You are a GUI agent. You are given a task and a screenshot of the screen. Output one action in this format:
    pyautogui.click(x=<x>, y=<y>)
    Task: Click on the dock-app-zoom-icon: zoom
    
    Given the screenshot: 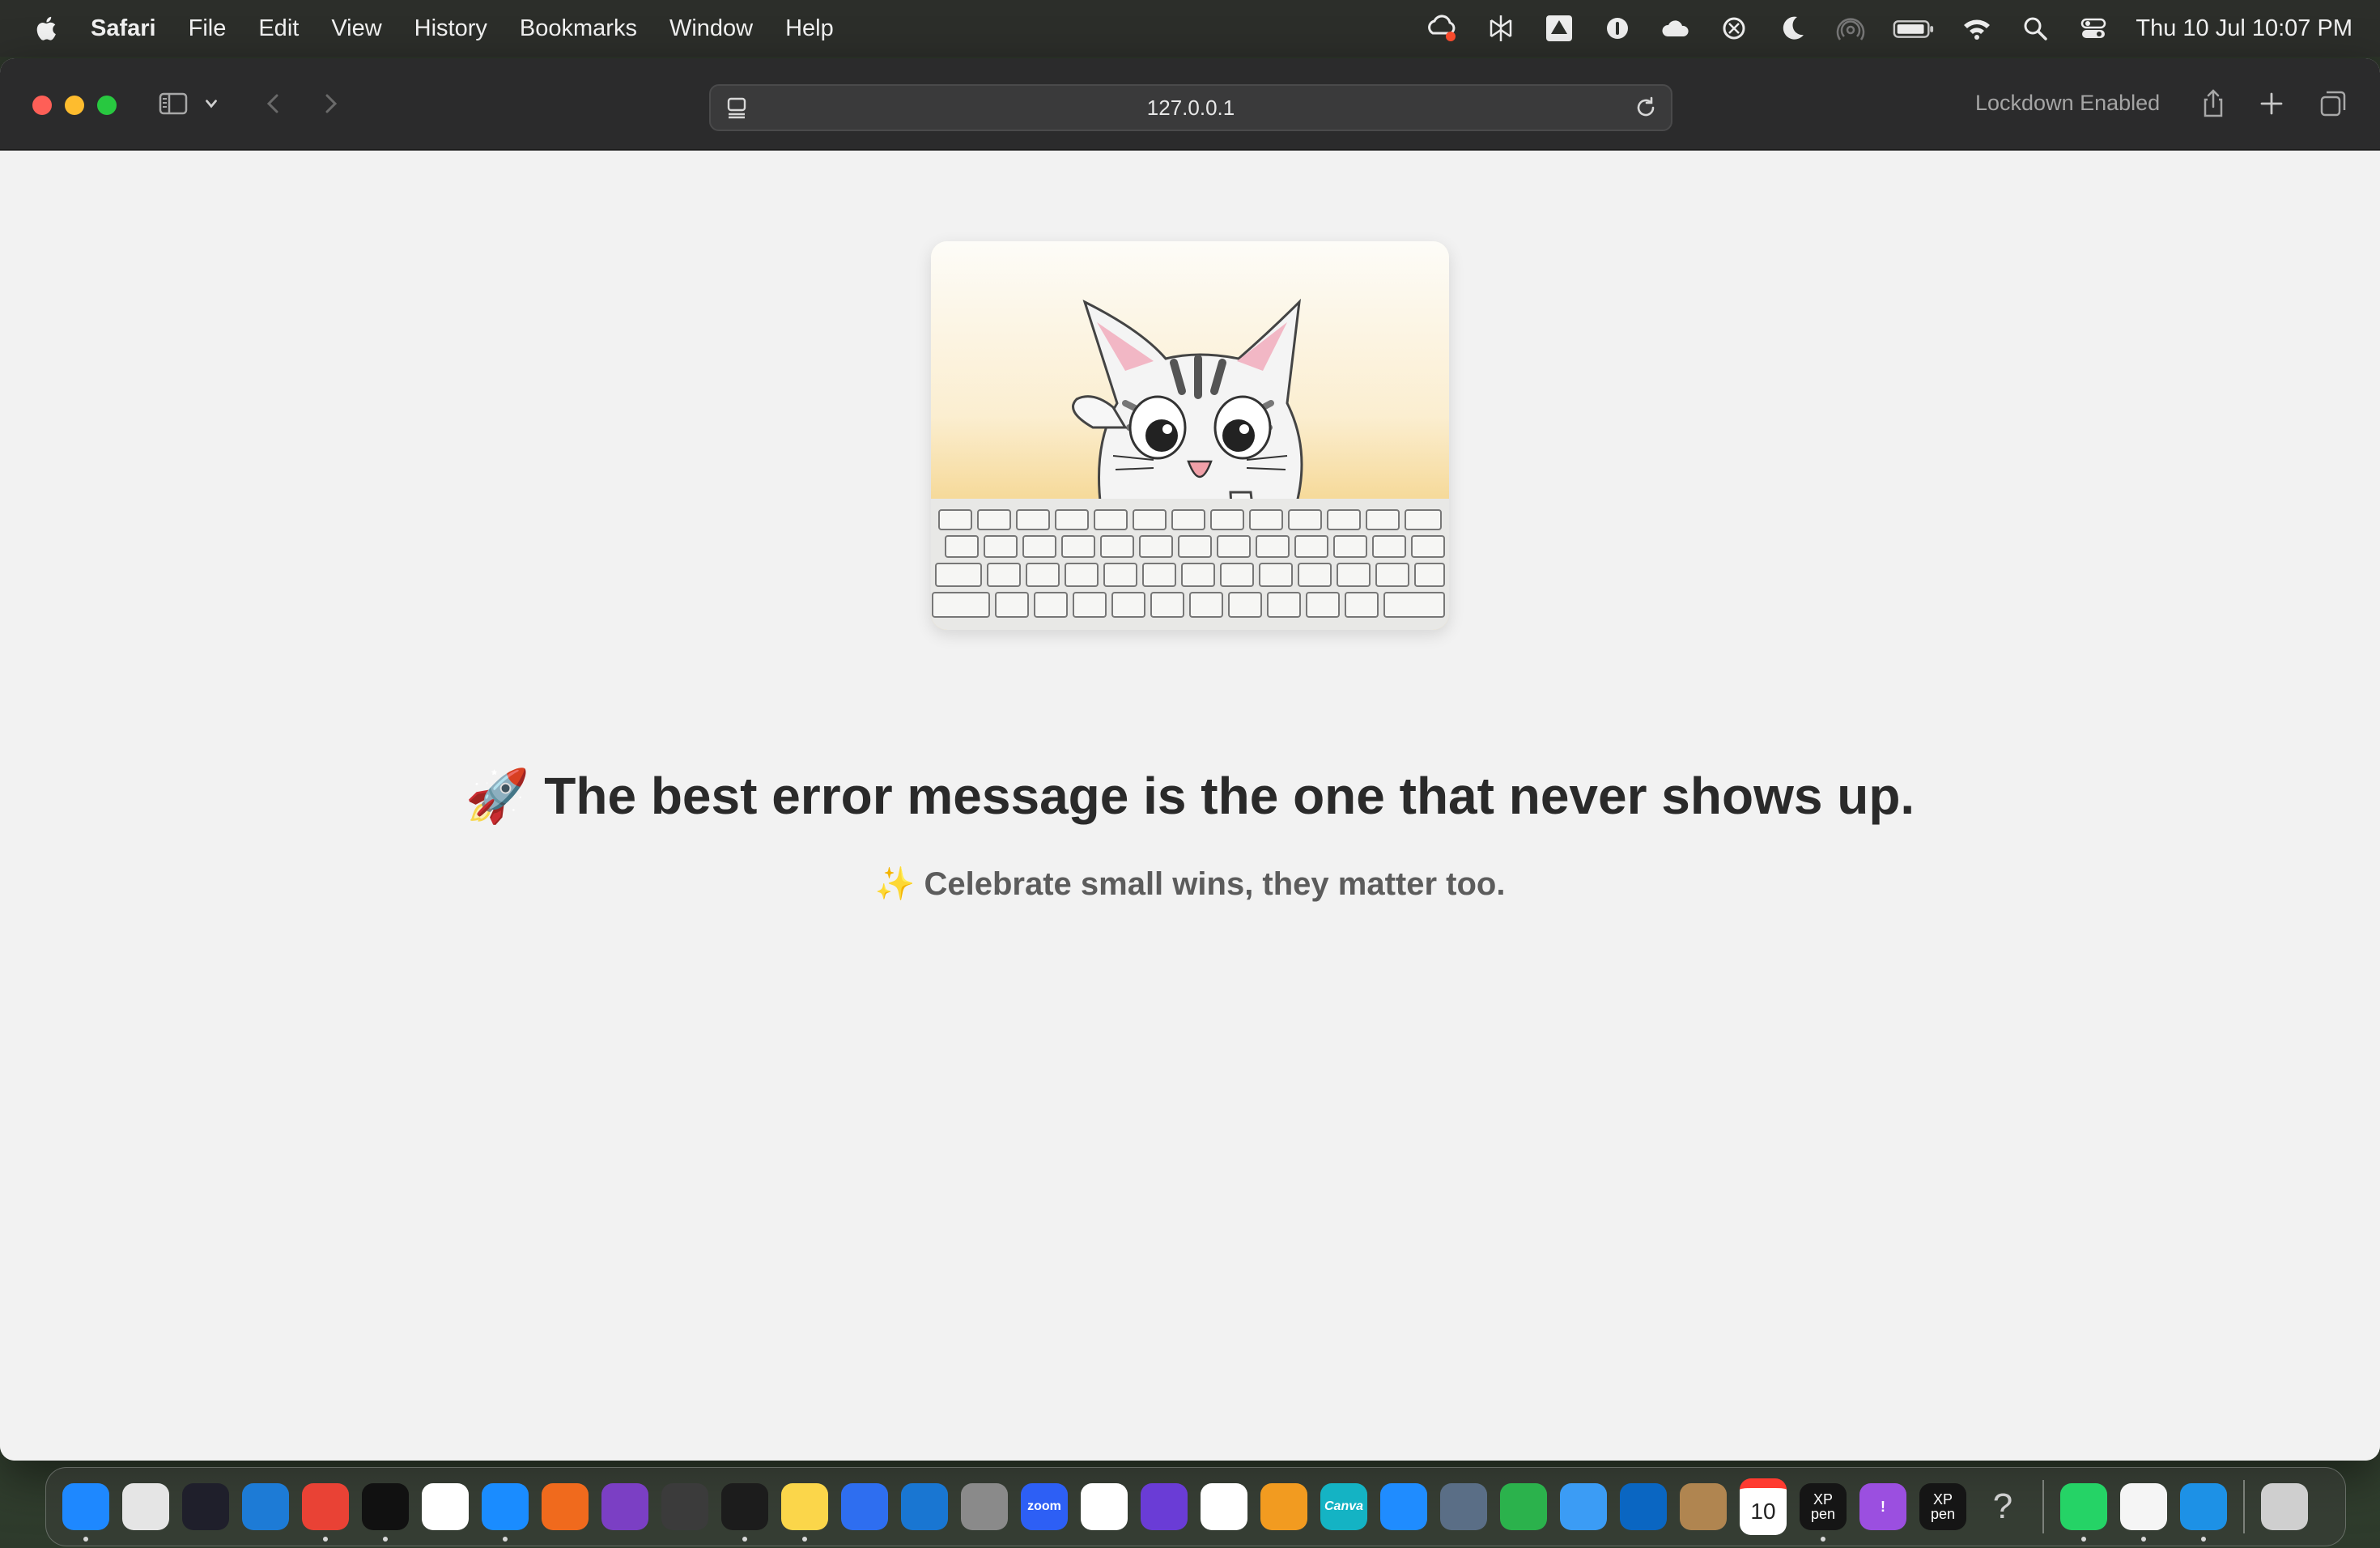 What is the action you would take?
    pyautogui.click(x=1044, y=1506)
    